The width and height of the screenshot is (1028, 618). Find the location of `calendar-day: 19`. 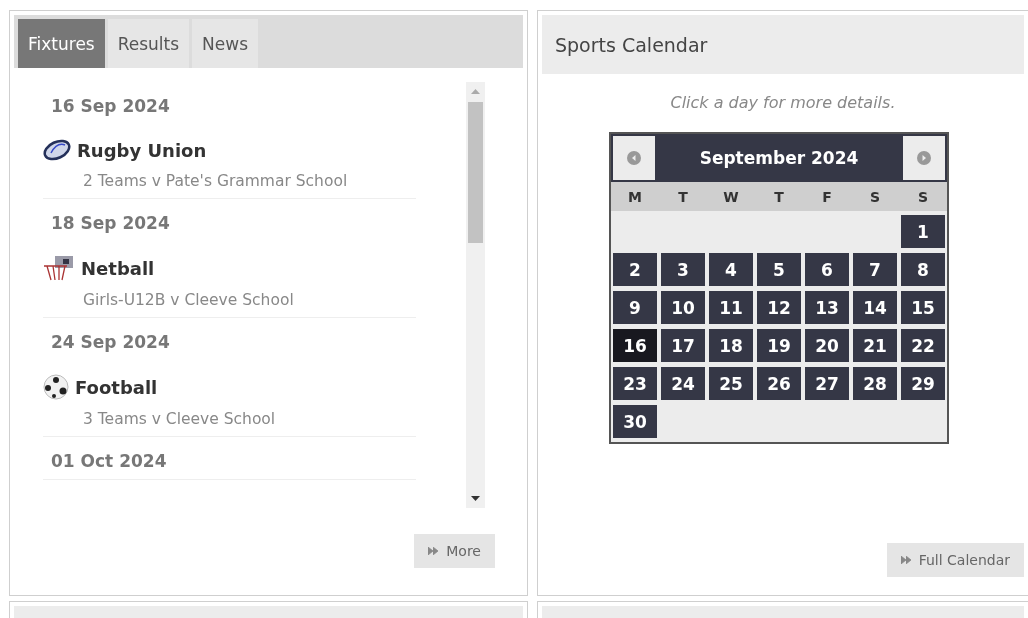

calendar-day: 19 is located at coordinates (779, 345).